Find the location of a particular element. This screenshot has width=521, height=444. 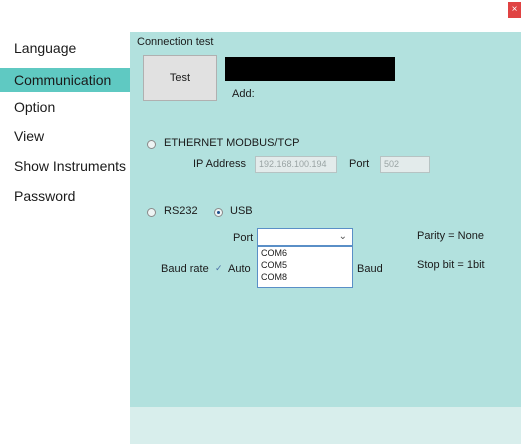

ethernet-port-field: 502 is located at coordinates (405, 164).